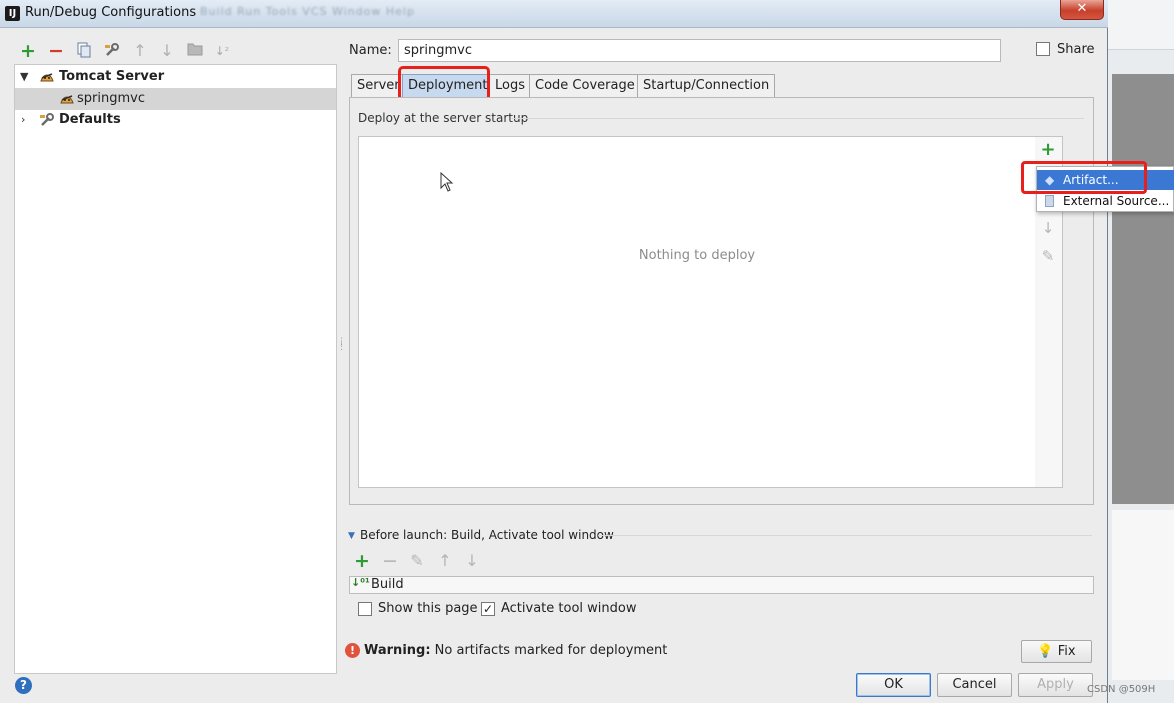  What do you see at coordinates (1143, 595) in the screenshot?
I see `background-panel` at bounding box center [1143, 595].